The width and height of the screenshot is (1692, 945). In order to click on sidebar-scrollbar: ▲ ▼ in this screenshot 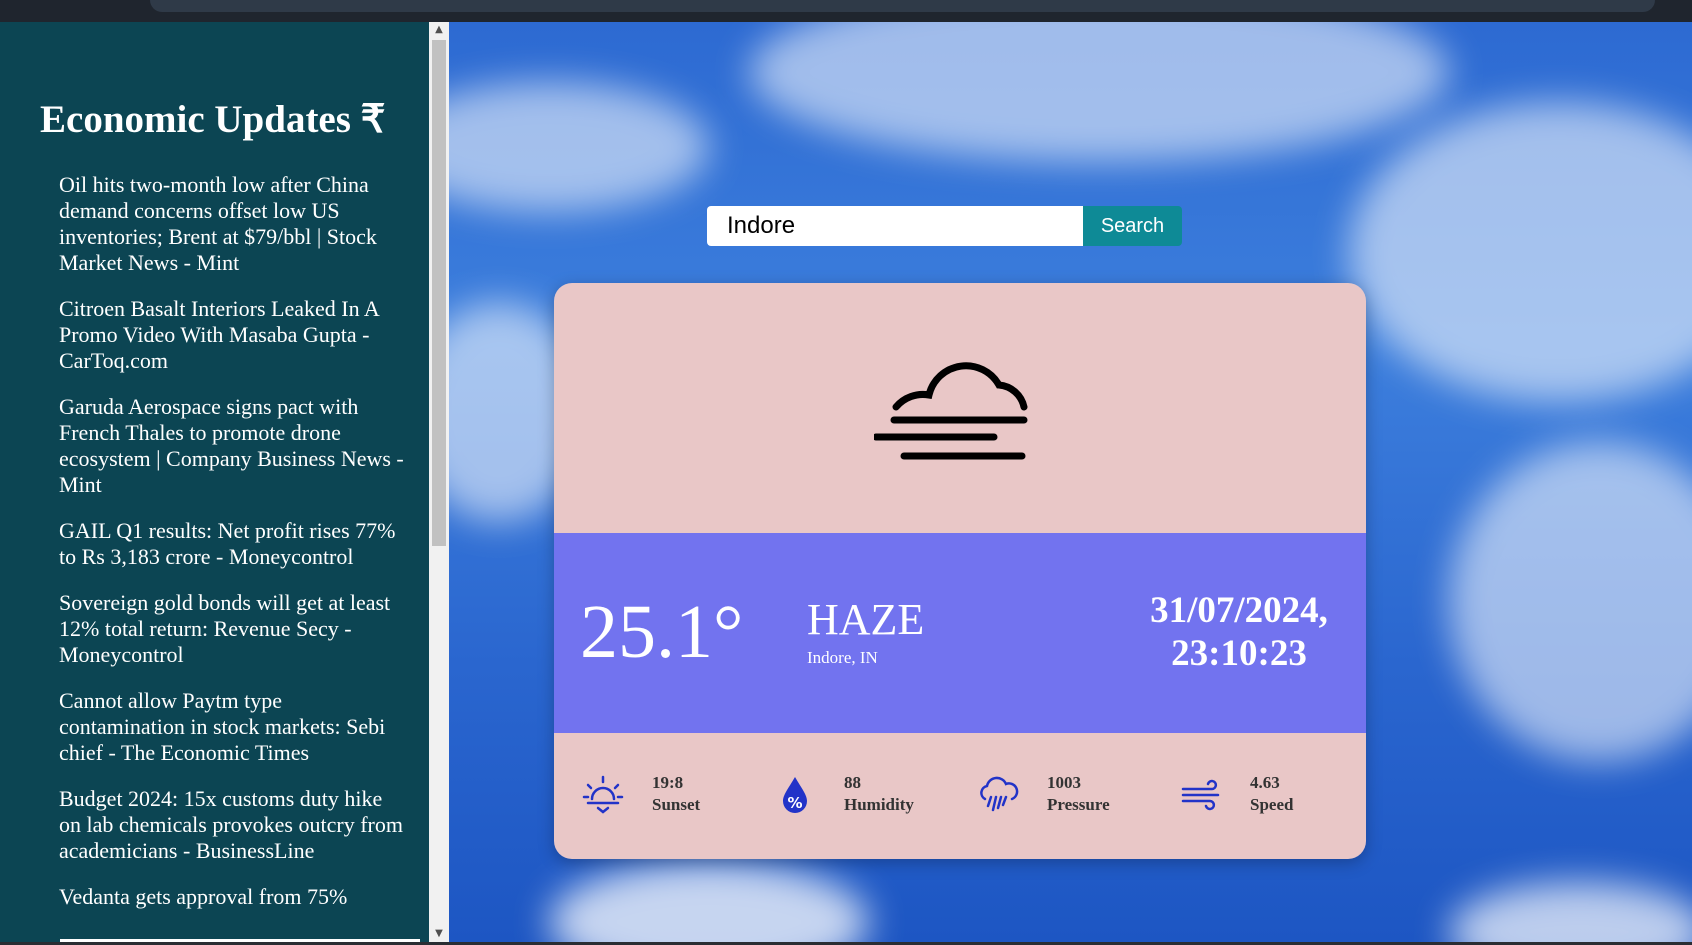, I will do `click(439, 482)`.